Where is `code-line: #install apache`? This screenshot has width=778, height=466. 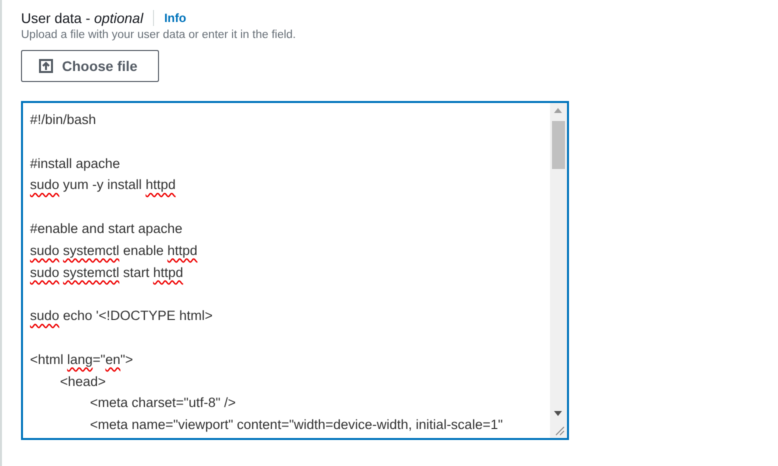
code-line: #install apache is located at coordinates (75, 163).